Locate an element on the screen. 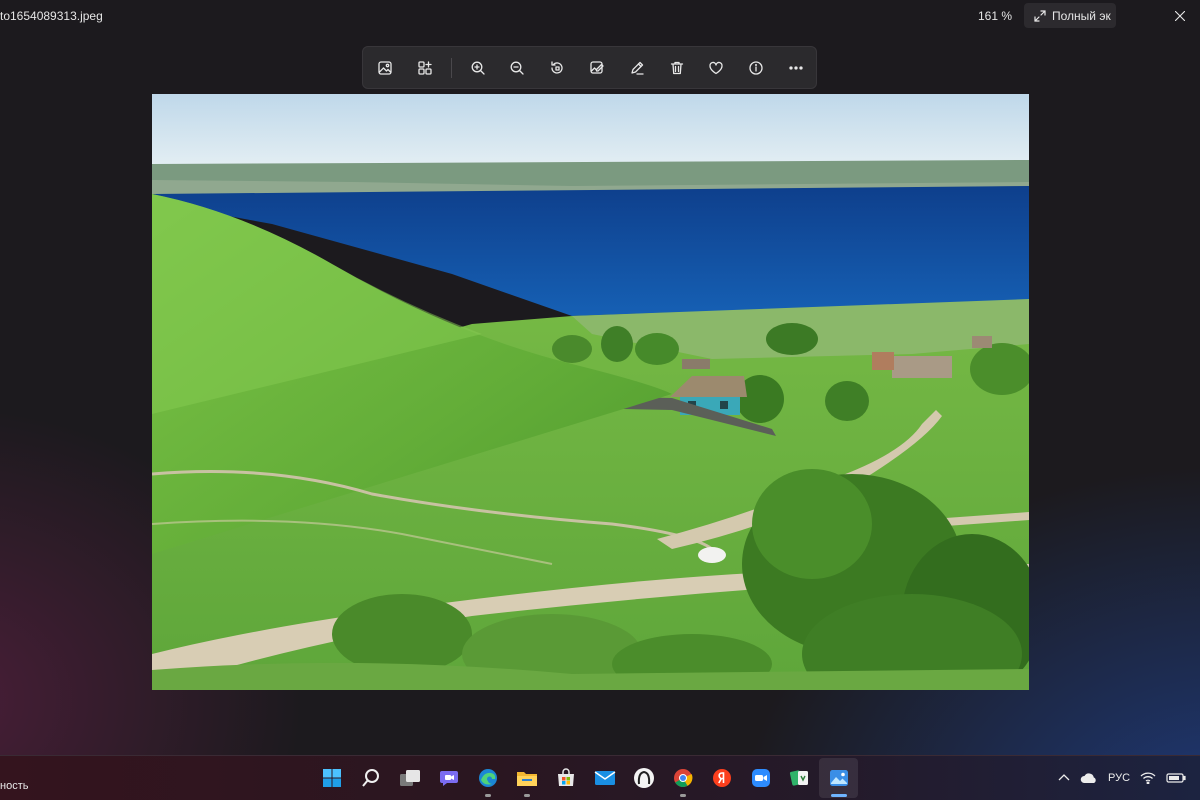 This screenshot has width=1200, height=800. rotate-icon is located at coordinates (557, 67).